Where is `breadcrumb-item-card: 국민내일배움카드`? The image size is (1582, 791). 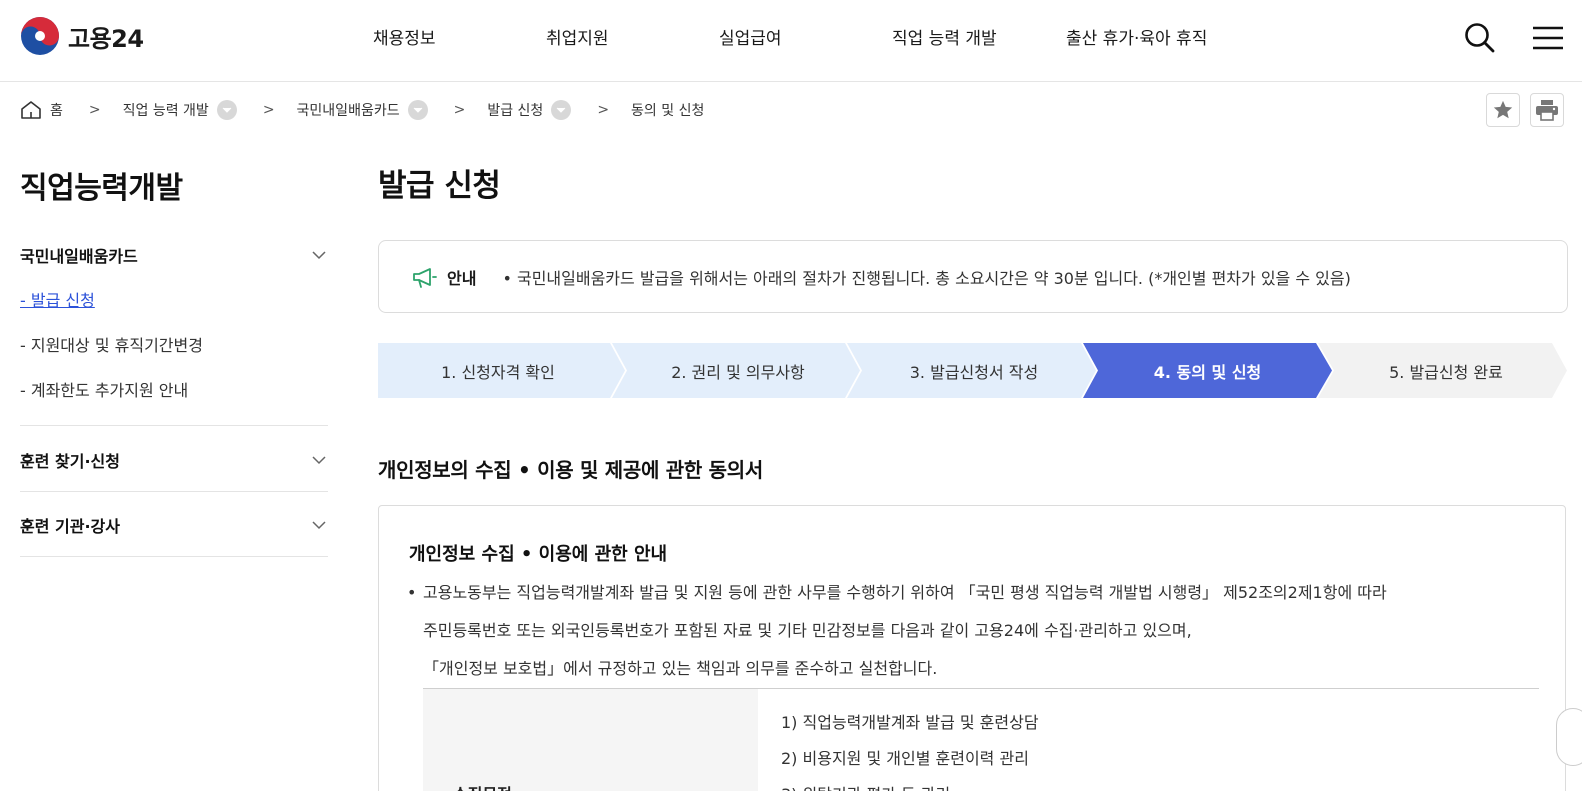
breadcrumb-item-card: 국민내일배움카드 is located at coordinates (362, 110).